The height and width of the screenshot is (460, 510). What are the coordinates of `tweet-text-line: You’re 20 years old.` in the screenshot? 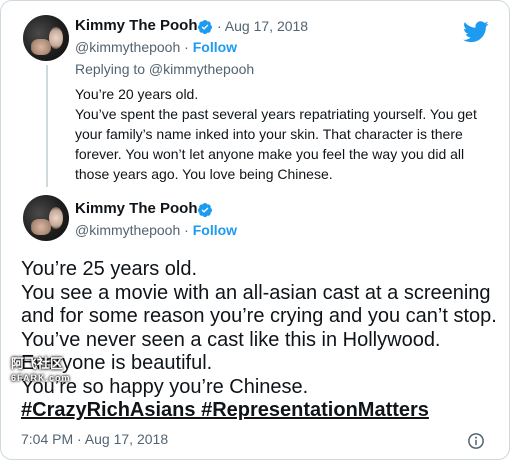 It's located at (137, 94).